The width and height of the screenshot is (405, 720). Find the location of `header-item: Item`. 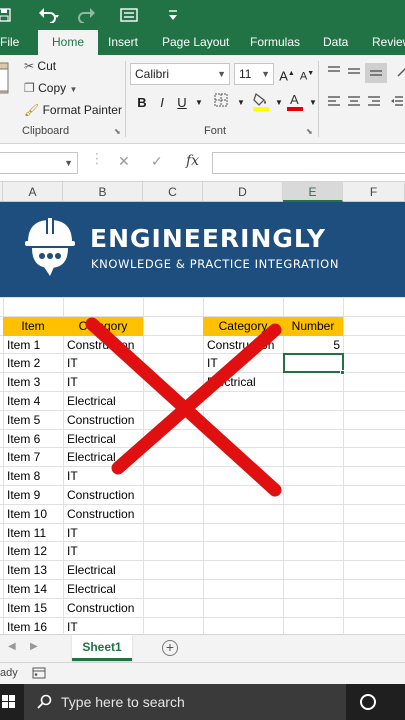

header-item: Item is located at coordinates (33, 326).